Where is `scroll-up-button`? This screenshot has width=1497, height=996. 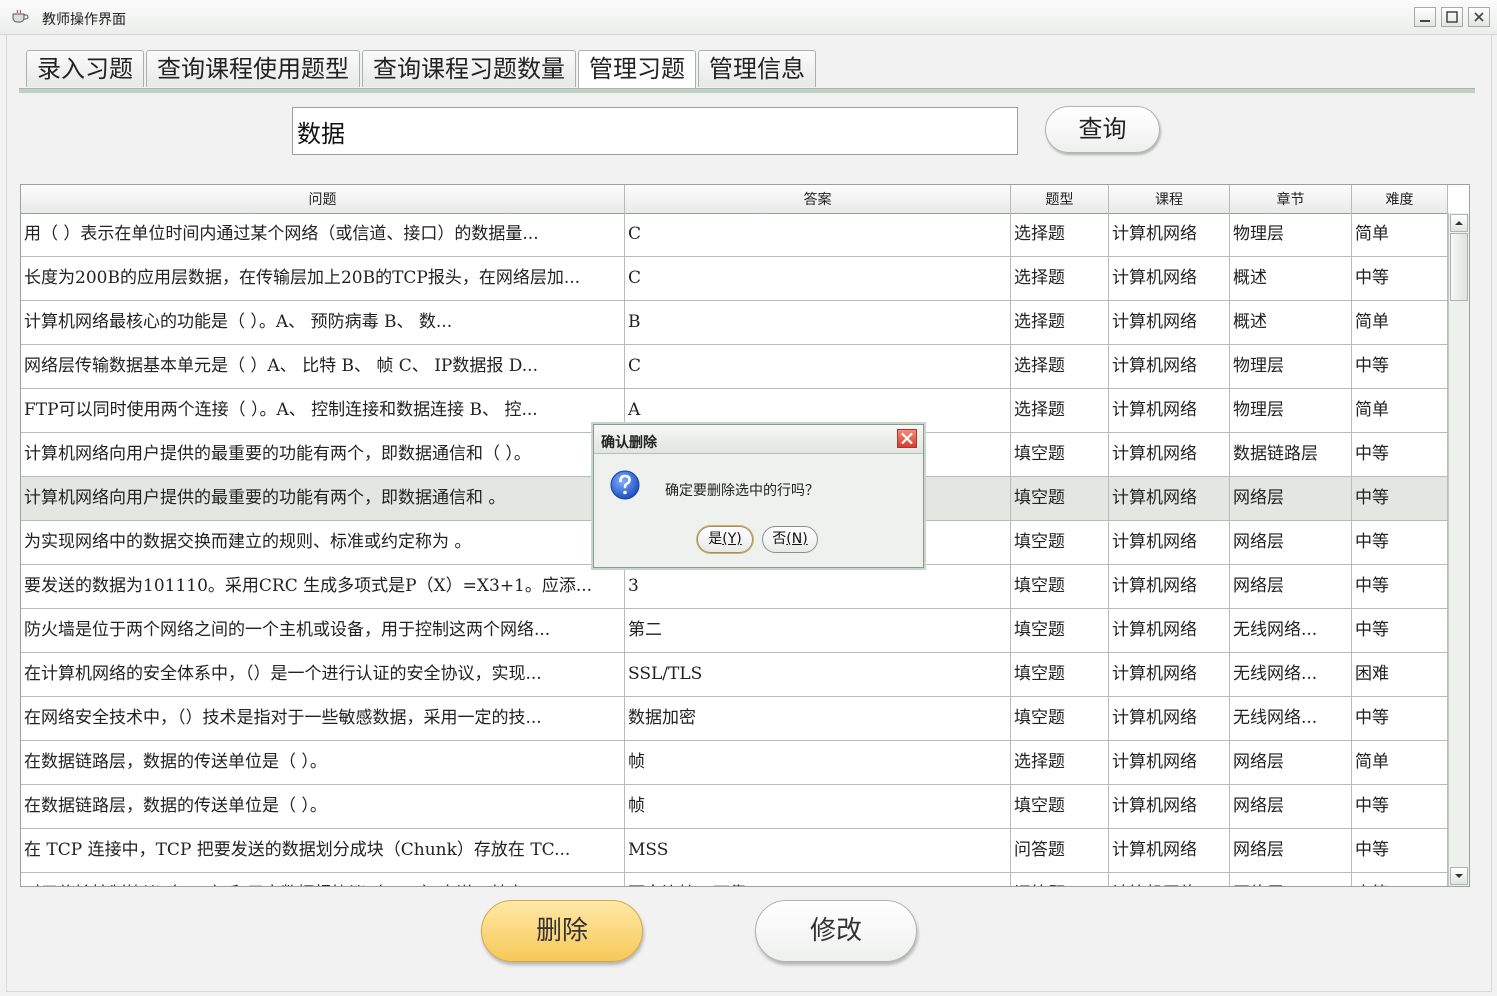
scroll-up-button is located at coordinates (1459, 223).